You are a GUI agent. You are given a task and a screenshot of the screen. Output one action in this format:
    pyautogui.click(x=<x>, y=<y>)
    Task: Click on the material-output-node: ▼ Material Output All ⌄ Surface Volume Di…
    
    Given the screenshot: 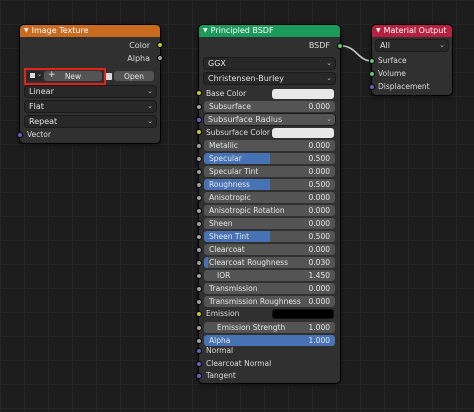 What is the action you would take?
    pyautogui.click(x=412, y=60)
    